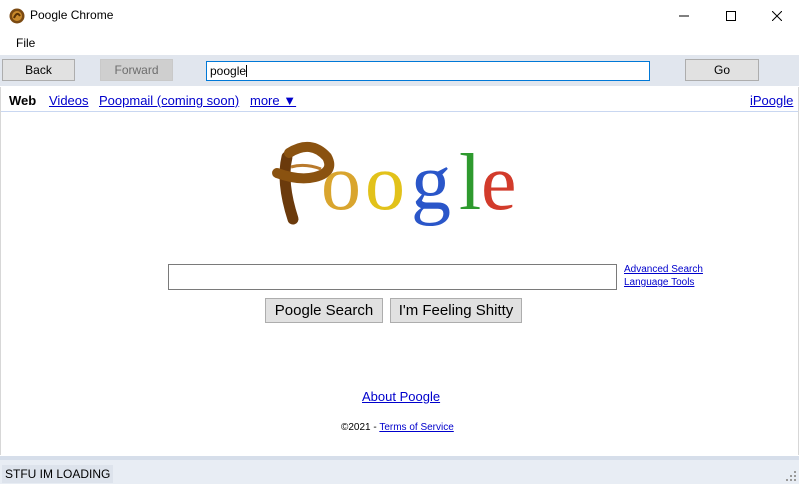 The height and width of the screenshot is (484, 799). What do you see at coordinates (58, 474) in the screenshot?
I see `status-text: STFU IM LOADING` at bounding box center [58, 474].